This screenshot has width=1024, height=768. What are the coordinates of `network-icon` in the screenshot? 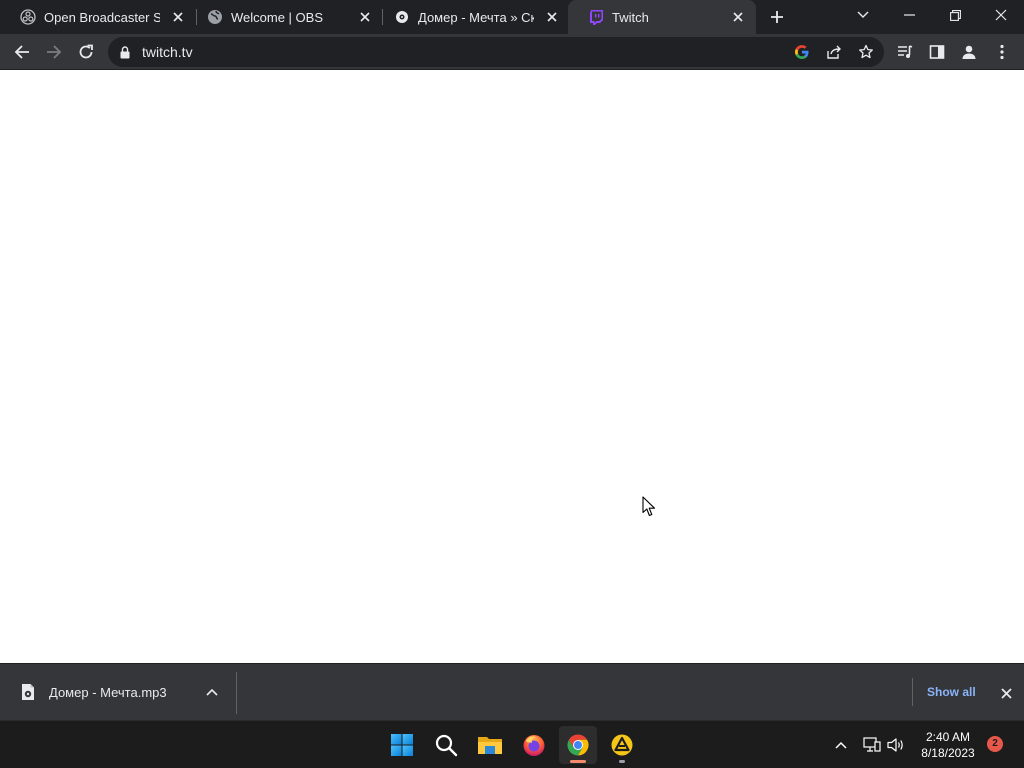 It's located at (872, 744).